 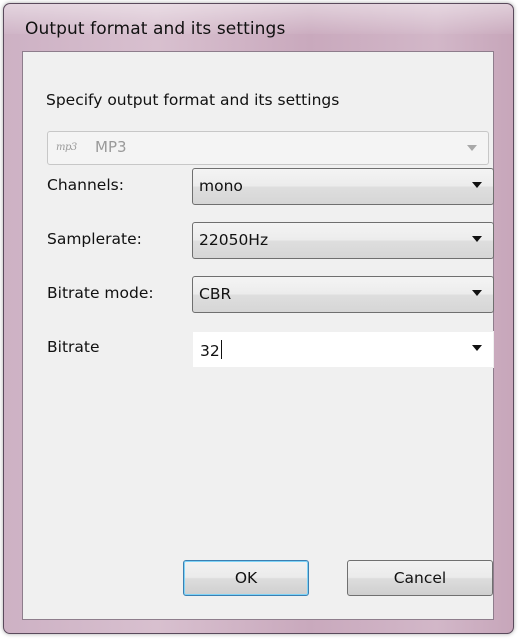 What do you see at coordinates (73, 347) in the screenshot?
I see `bitrate-label: Bitrate` at bounding box center [73, 347].